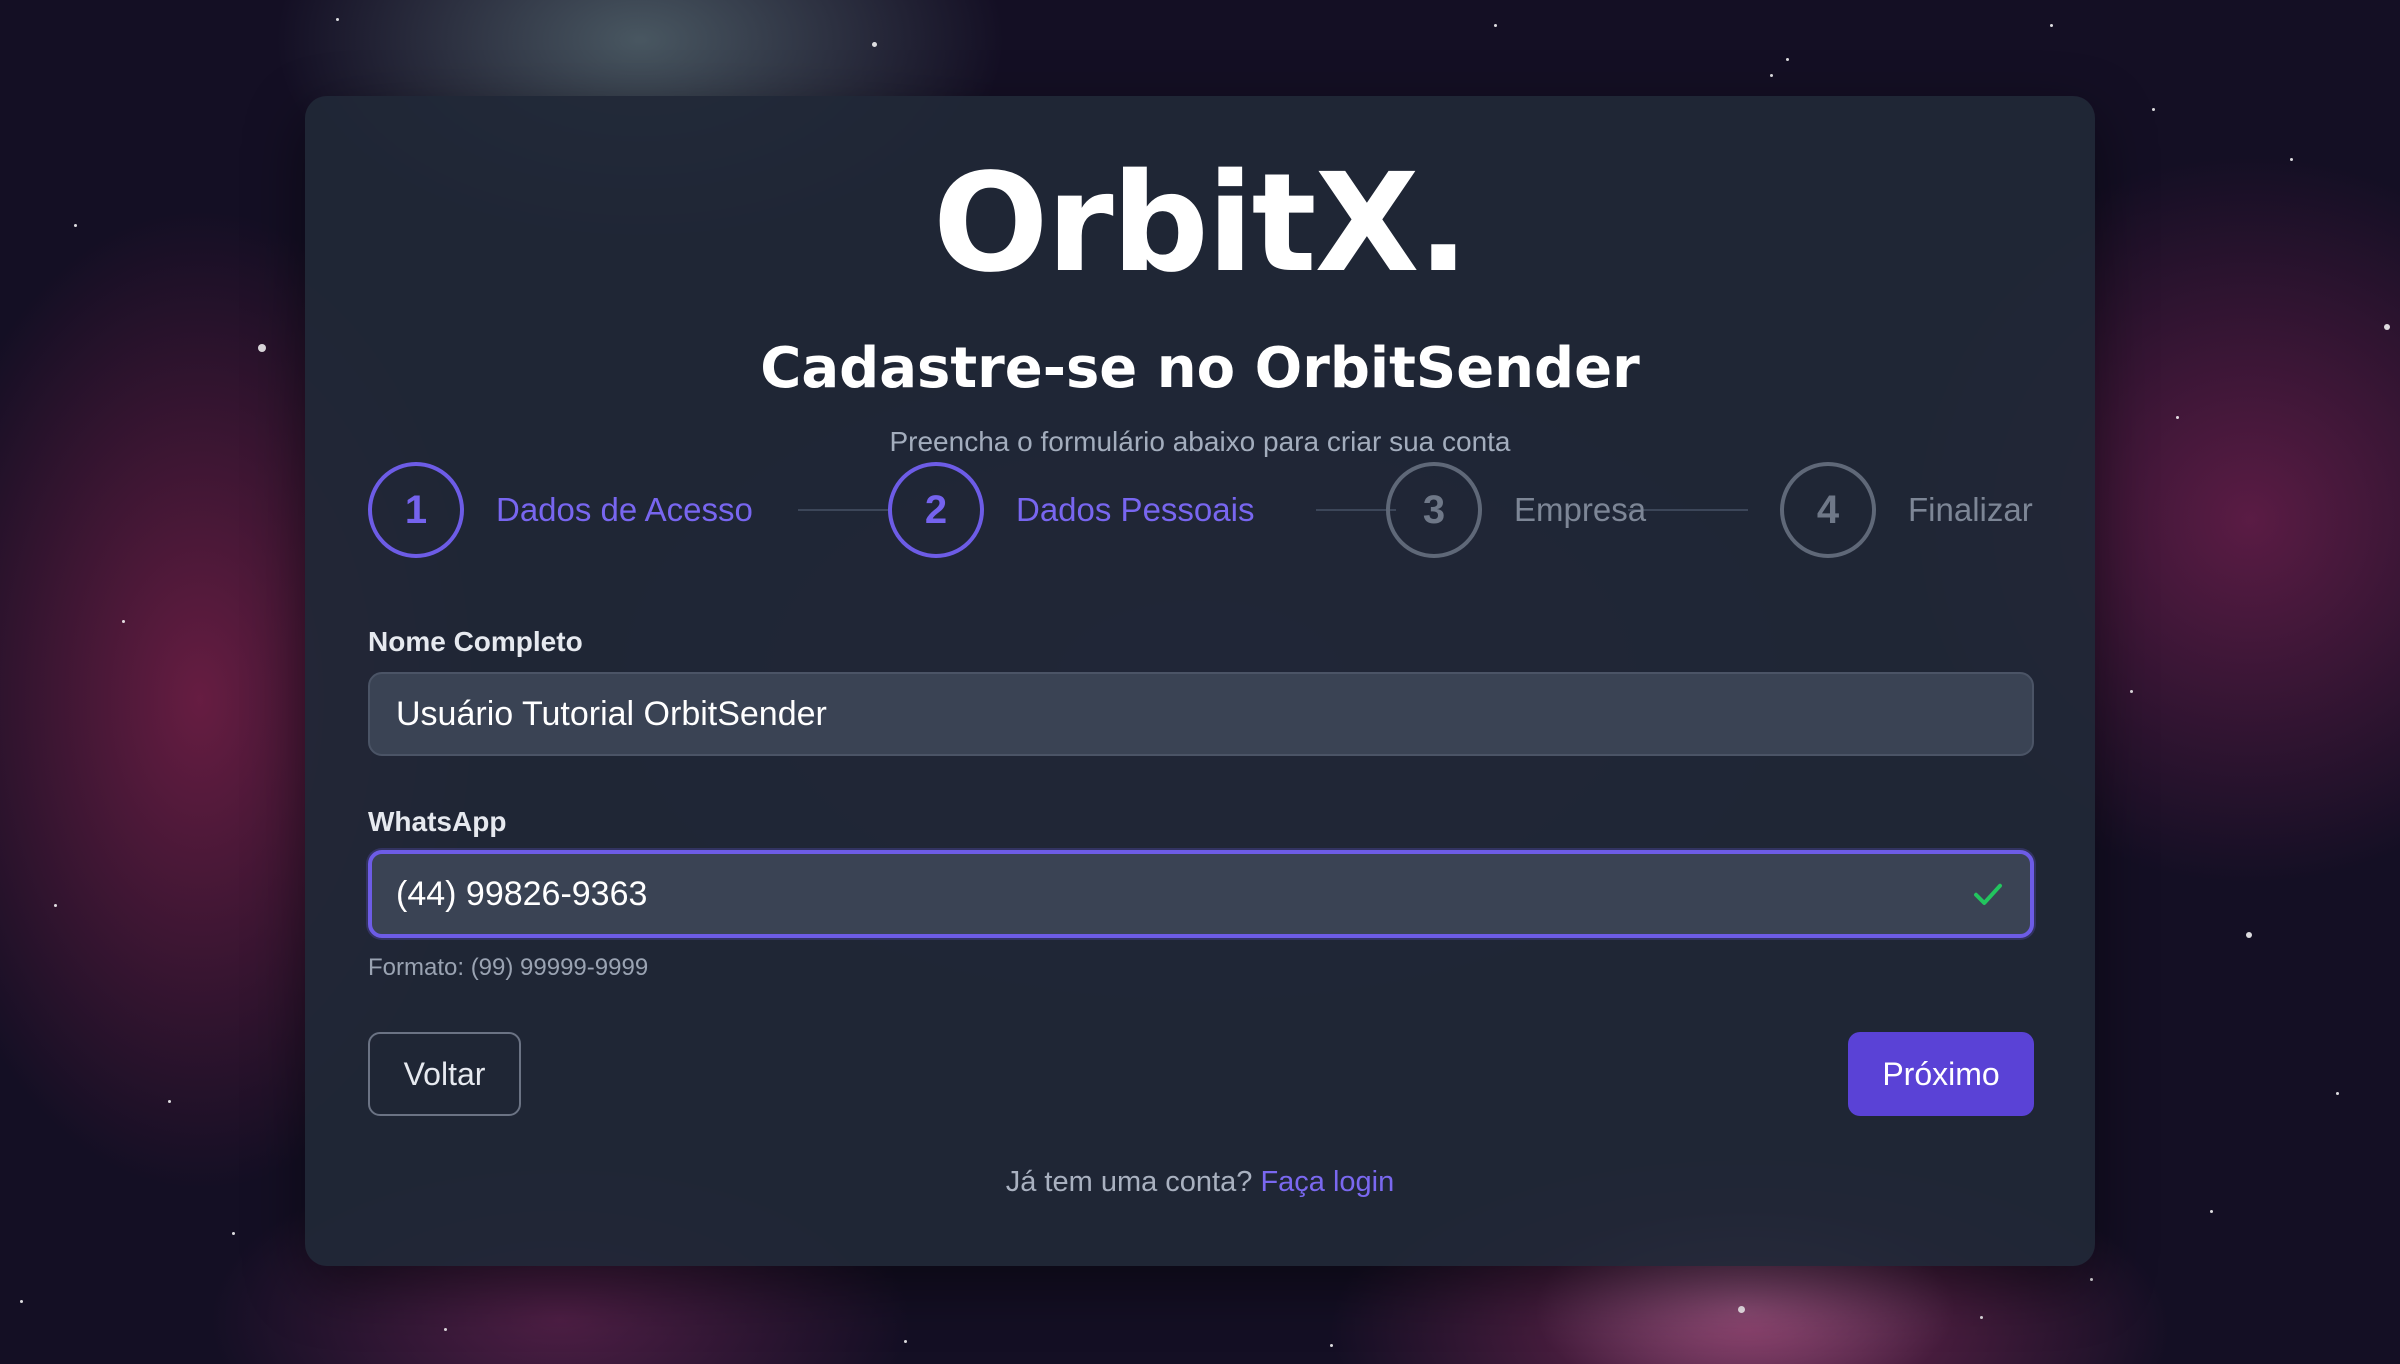  What do you see at coordinates (1941, 1074) in the screenshot?
I see `next-button: Próximo` at bounding box center [1941, 1074].